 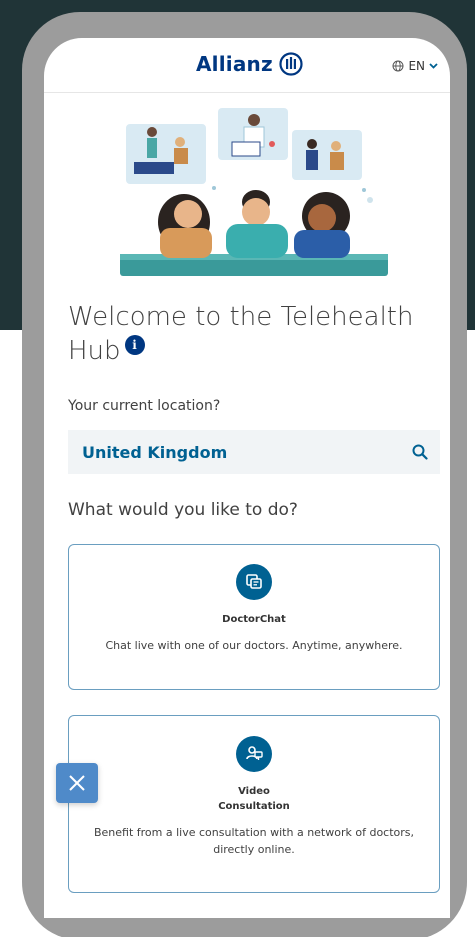 I want to click on app-header: Allianz EN, so click(x=247, y=65).